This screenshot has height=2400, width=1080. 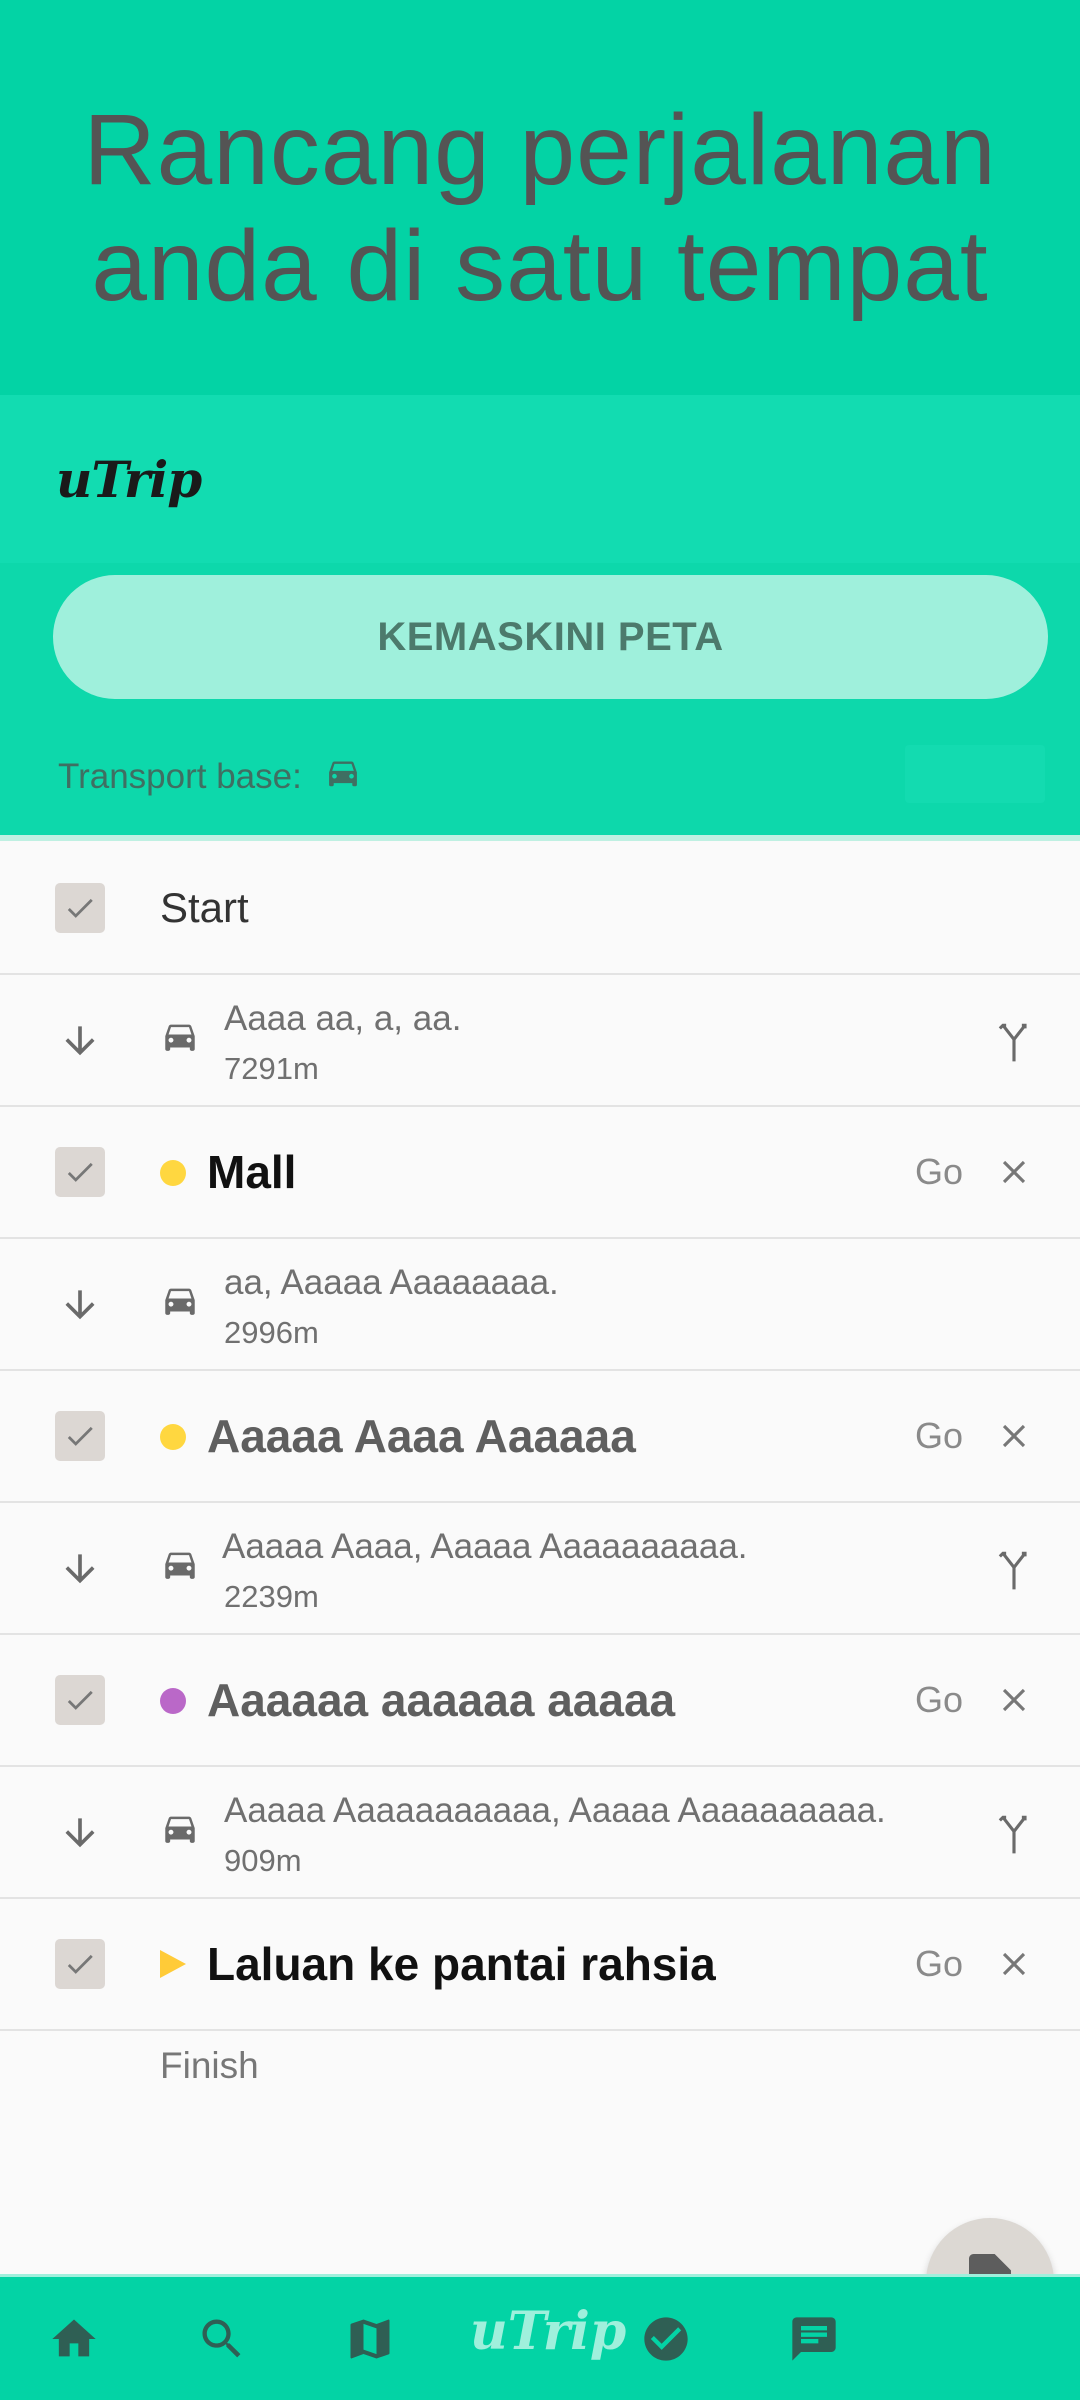 I want to click on bottom-navigation: uTrip, so click(x=540, y=2337).